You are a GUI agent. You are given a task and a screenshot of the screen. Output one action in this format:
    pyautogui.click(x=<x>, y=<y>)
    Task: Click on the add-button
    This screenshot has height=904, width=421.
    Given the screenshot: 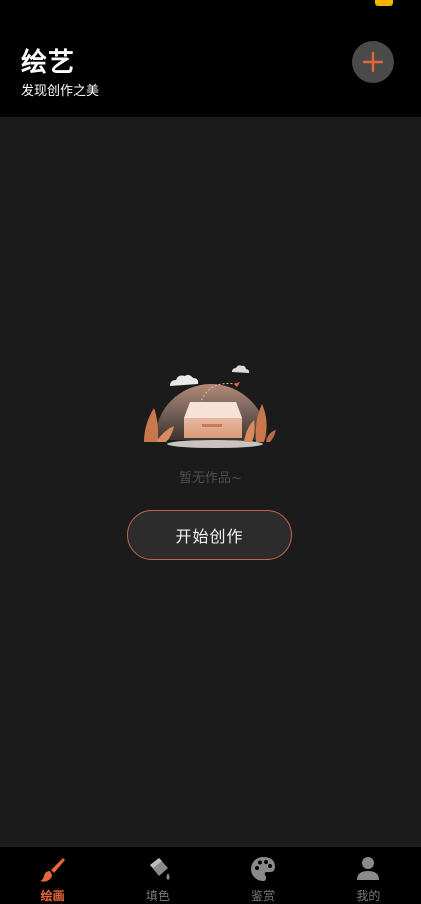 What is the action you would take?
    pyautogui.click(x=373, y=62)
    